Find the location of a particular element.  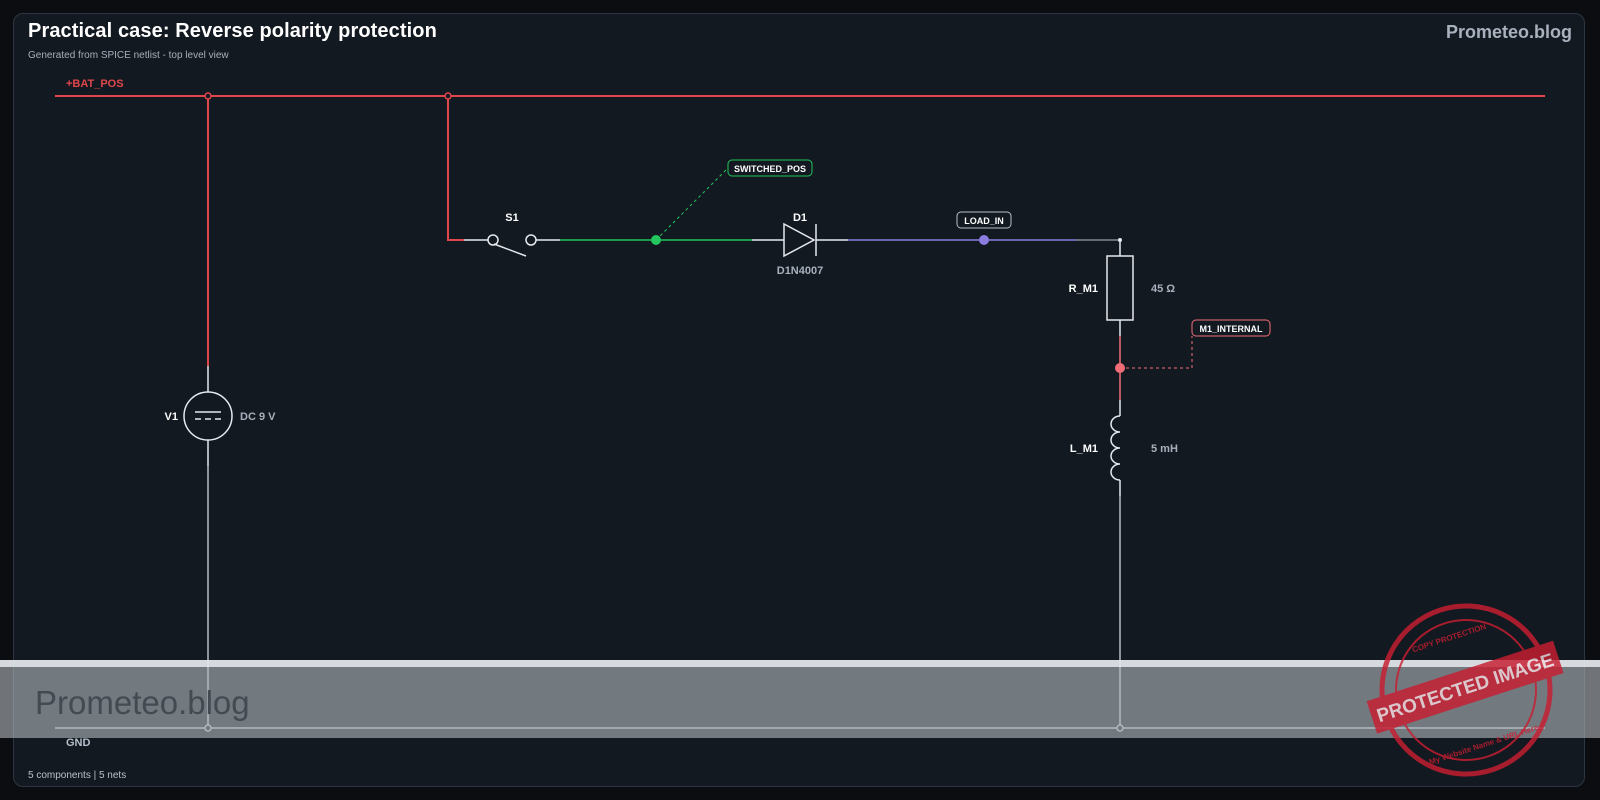

net-tag-switched-pos: SWITCHED_POS is located at coordinates (770, 168).